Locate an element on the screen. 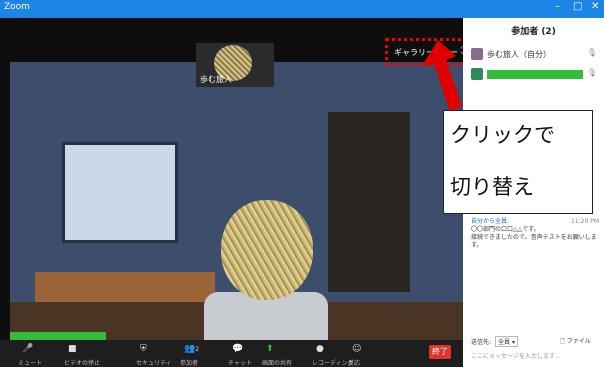 This screenshot has width=604, height=367. participant-name-redacted is located at coordinates (535, 74).